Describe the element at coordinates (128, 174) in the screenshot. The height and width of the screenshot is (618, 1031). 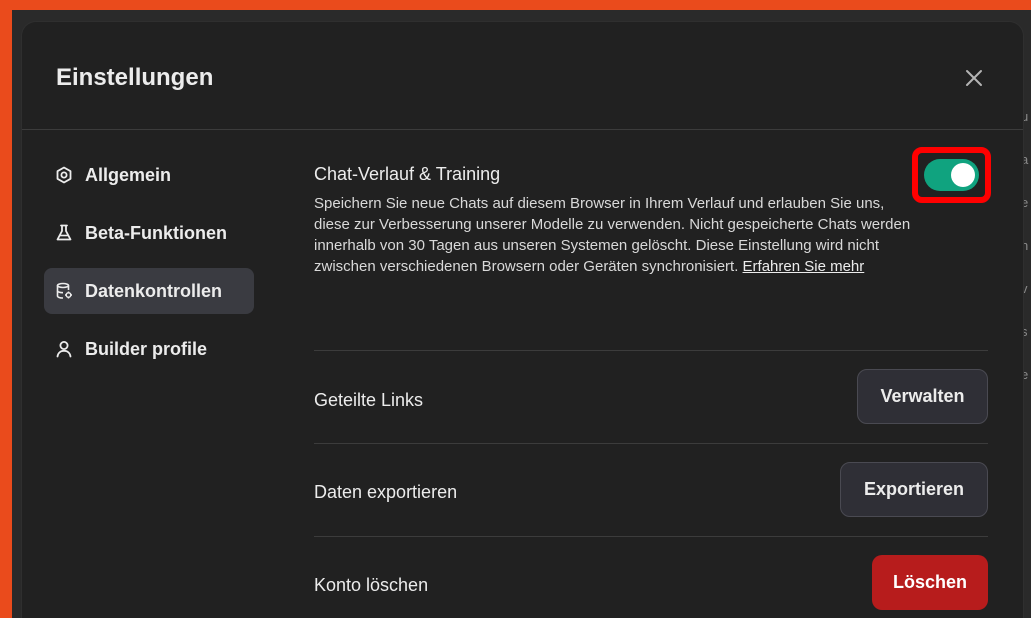
I see `sidebar-item-label: Allgemein` at that location.